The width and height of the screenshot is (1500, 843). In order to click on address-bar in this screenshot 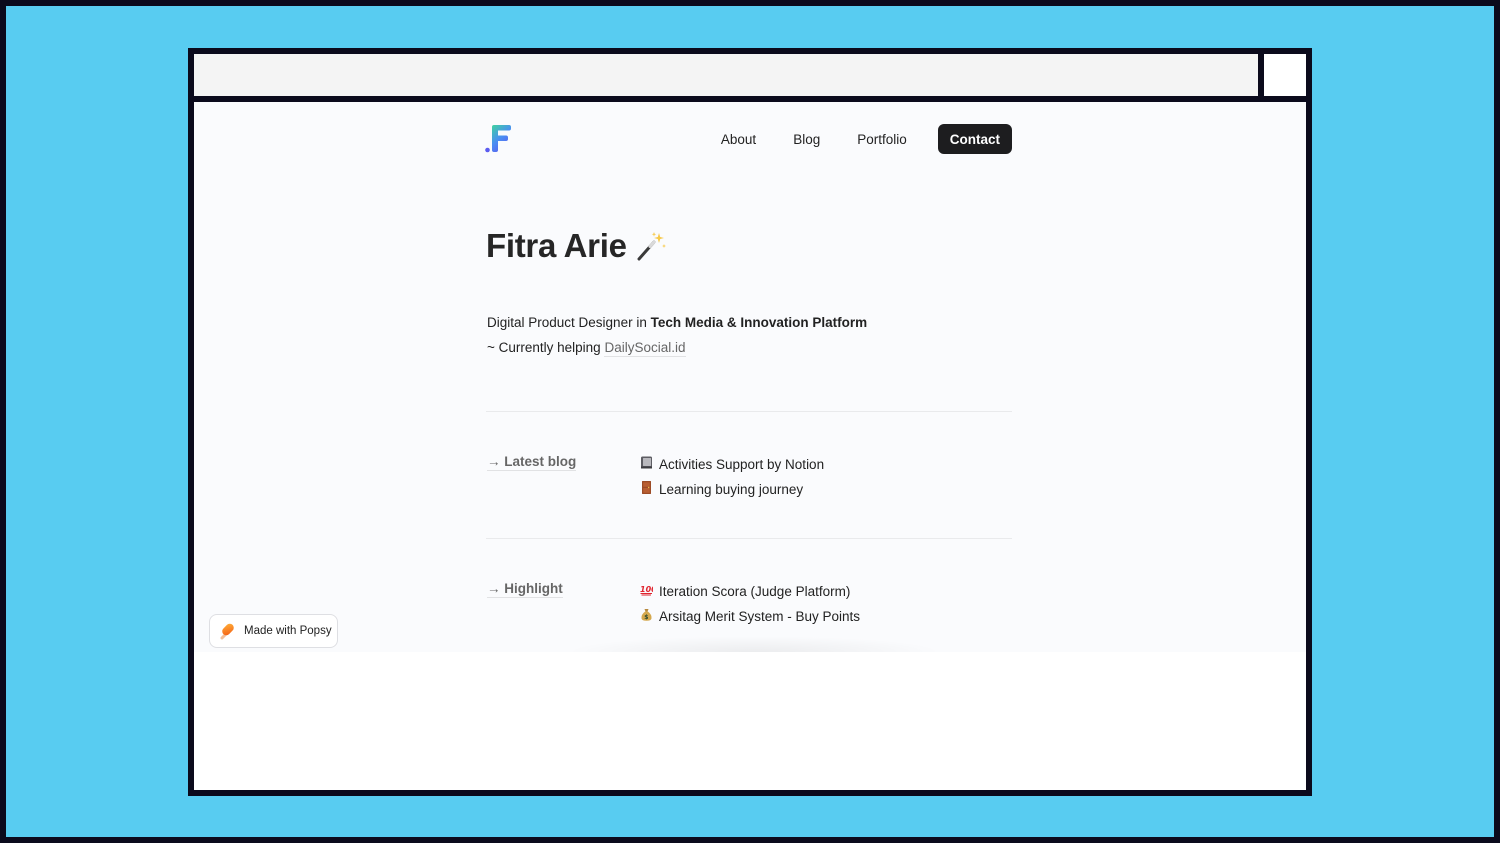, I will do `click(726, 75)`.